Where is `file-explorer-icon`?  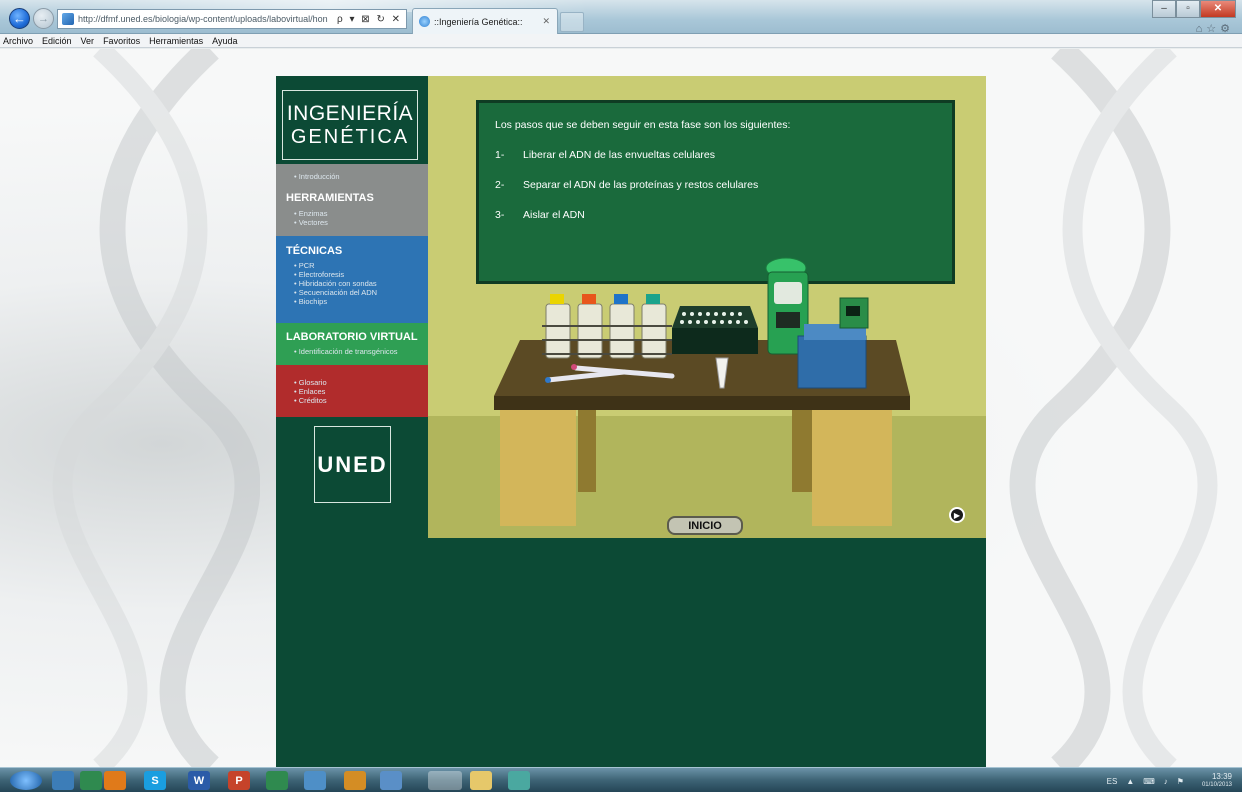
file-explorer-icon is located at coordinates (481, 780).